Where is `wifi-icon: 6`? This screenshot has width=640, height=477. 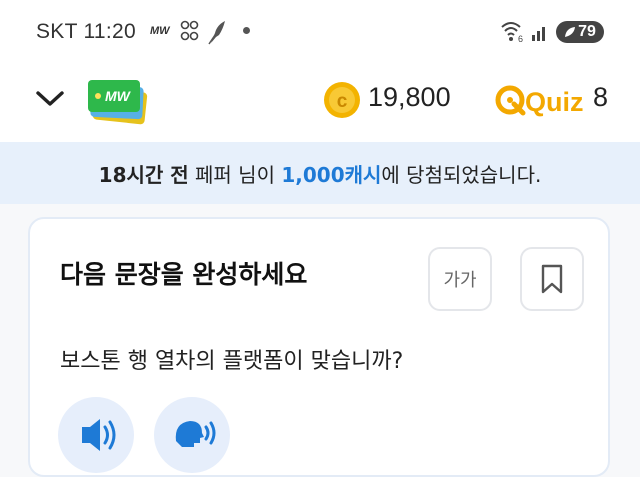
wifi-icon: 6 is located at coordinates (523, 33).